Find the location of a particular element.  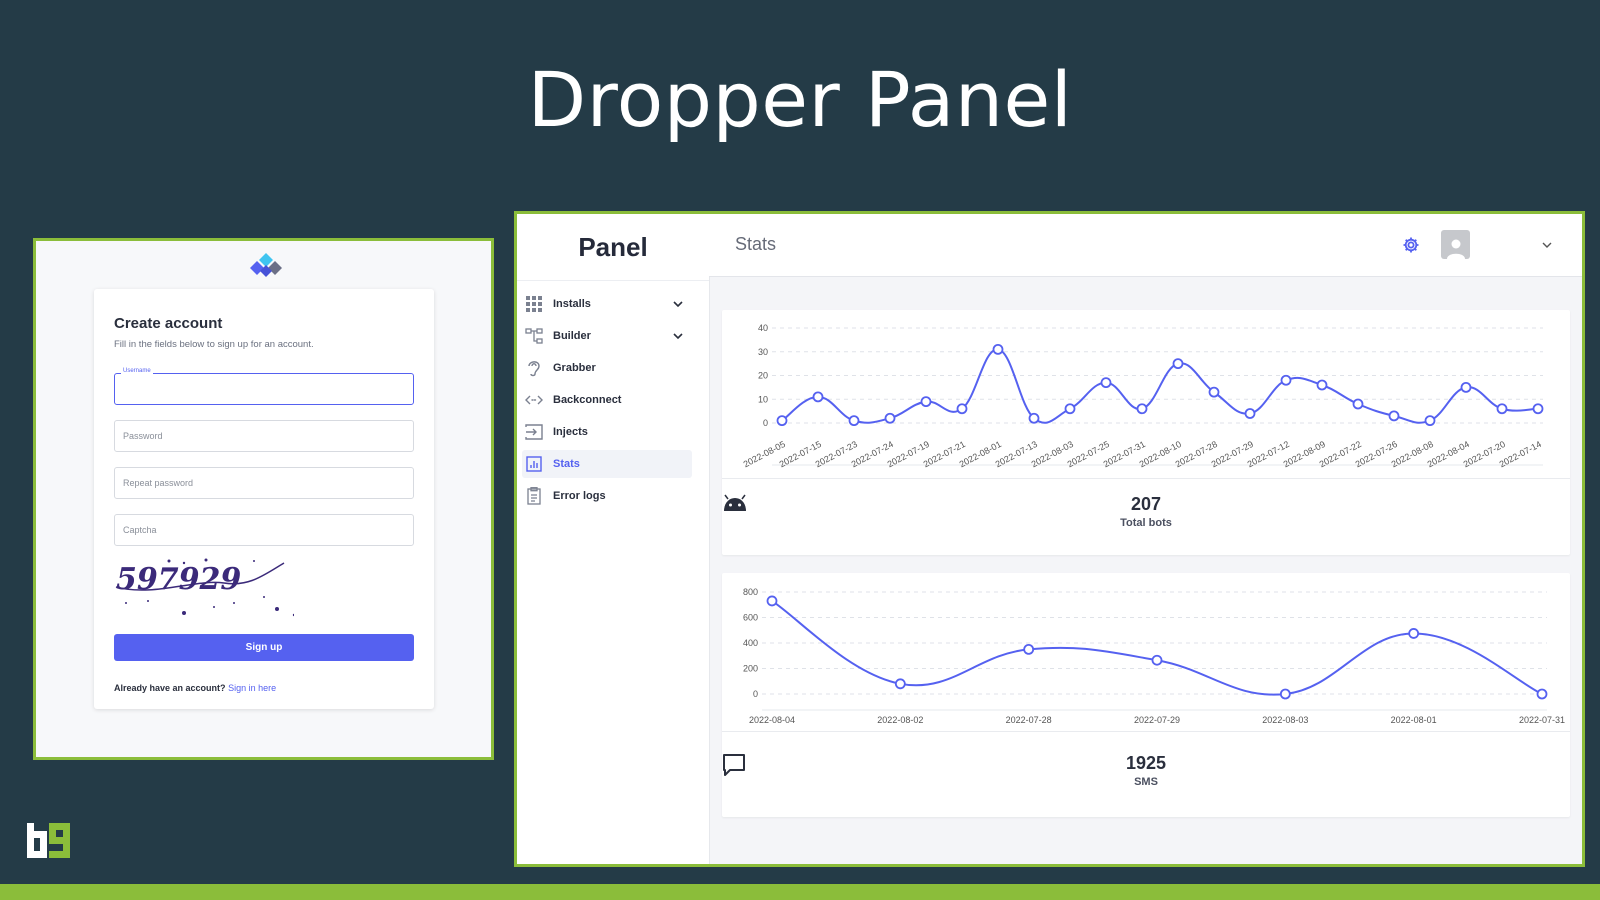

repeat-password-input is located at coordinates (264, 483).